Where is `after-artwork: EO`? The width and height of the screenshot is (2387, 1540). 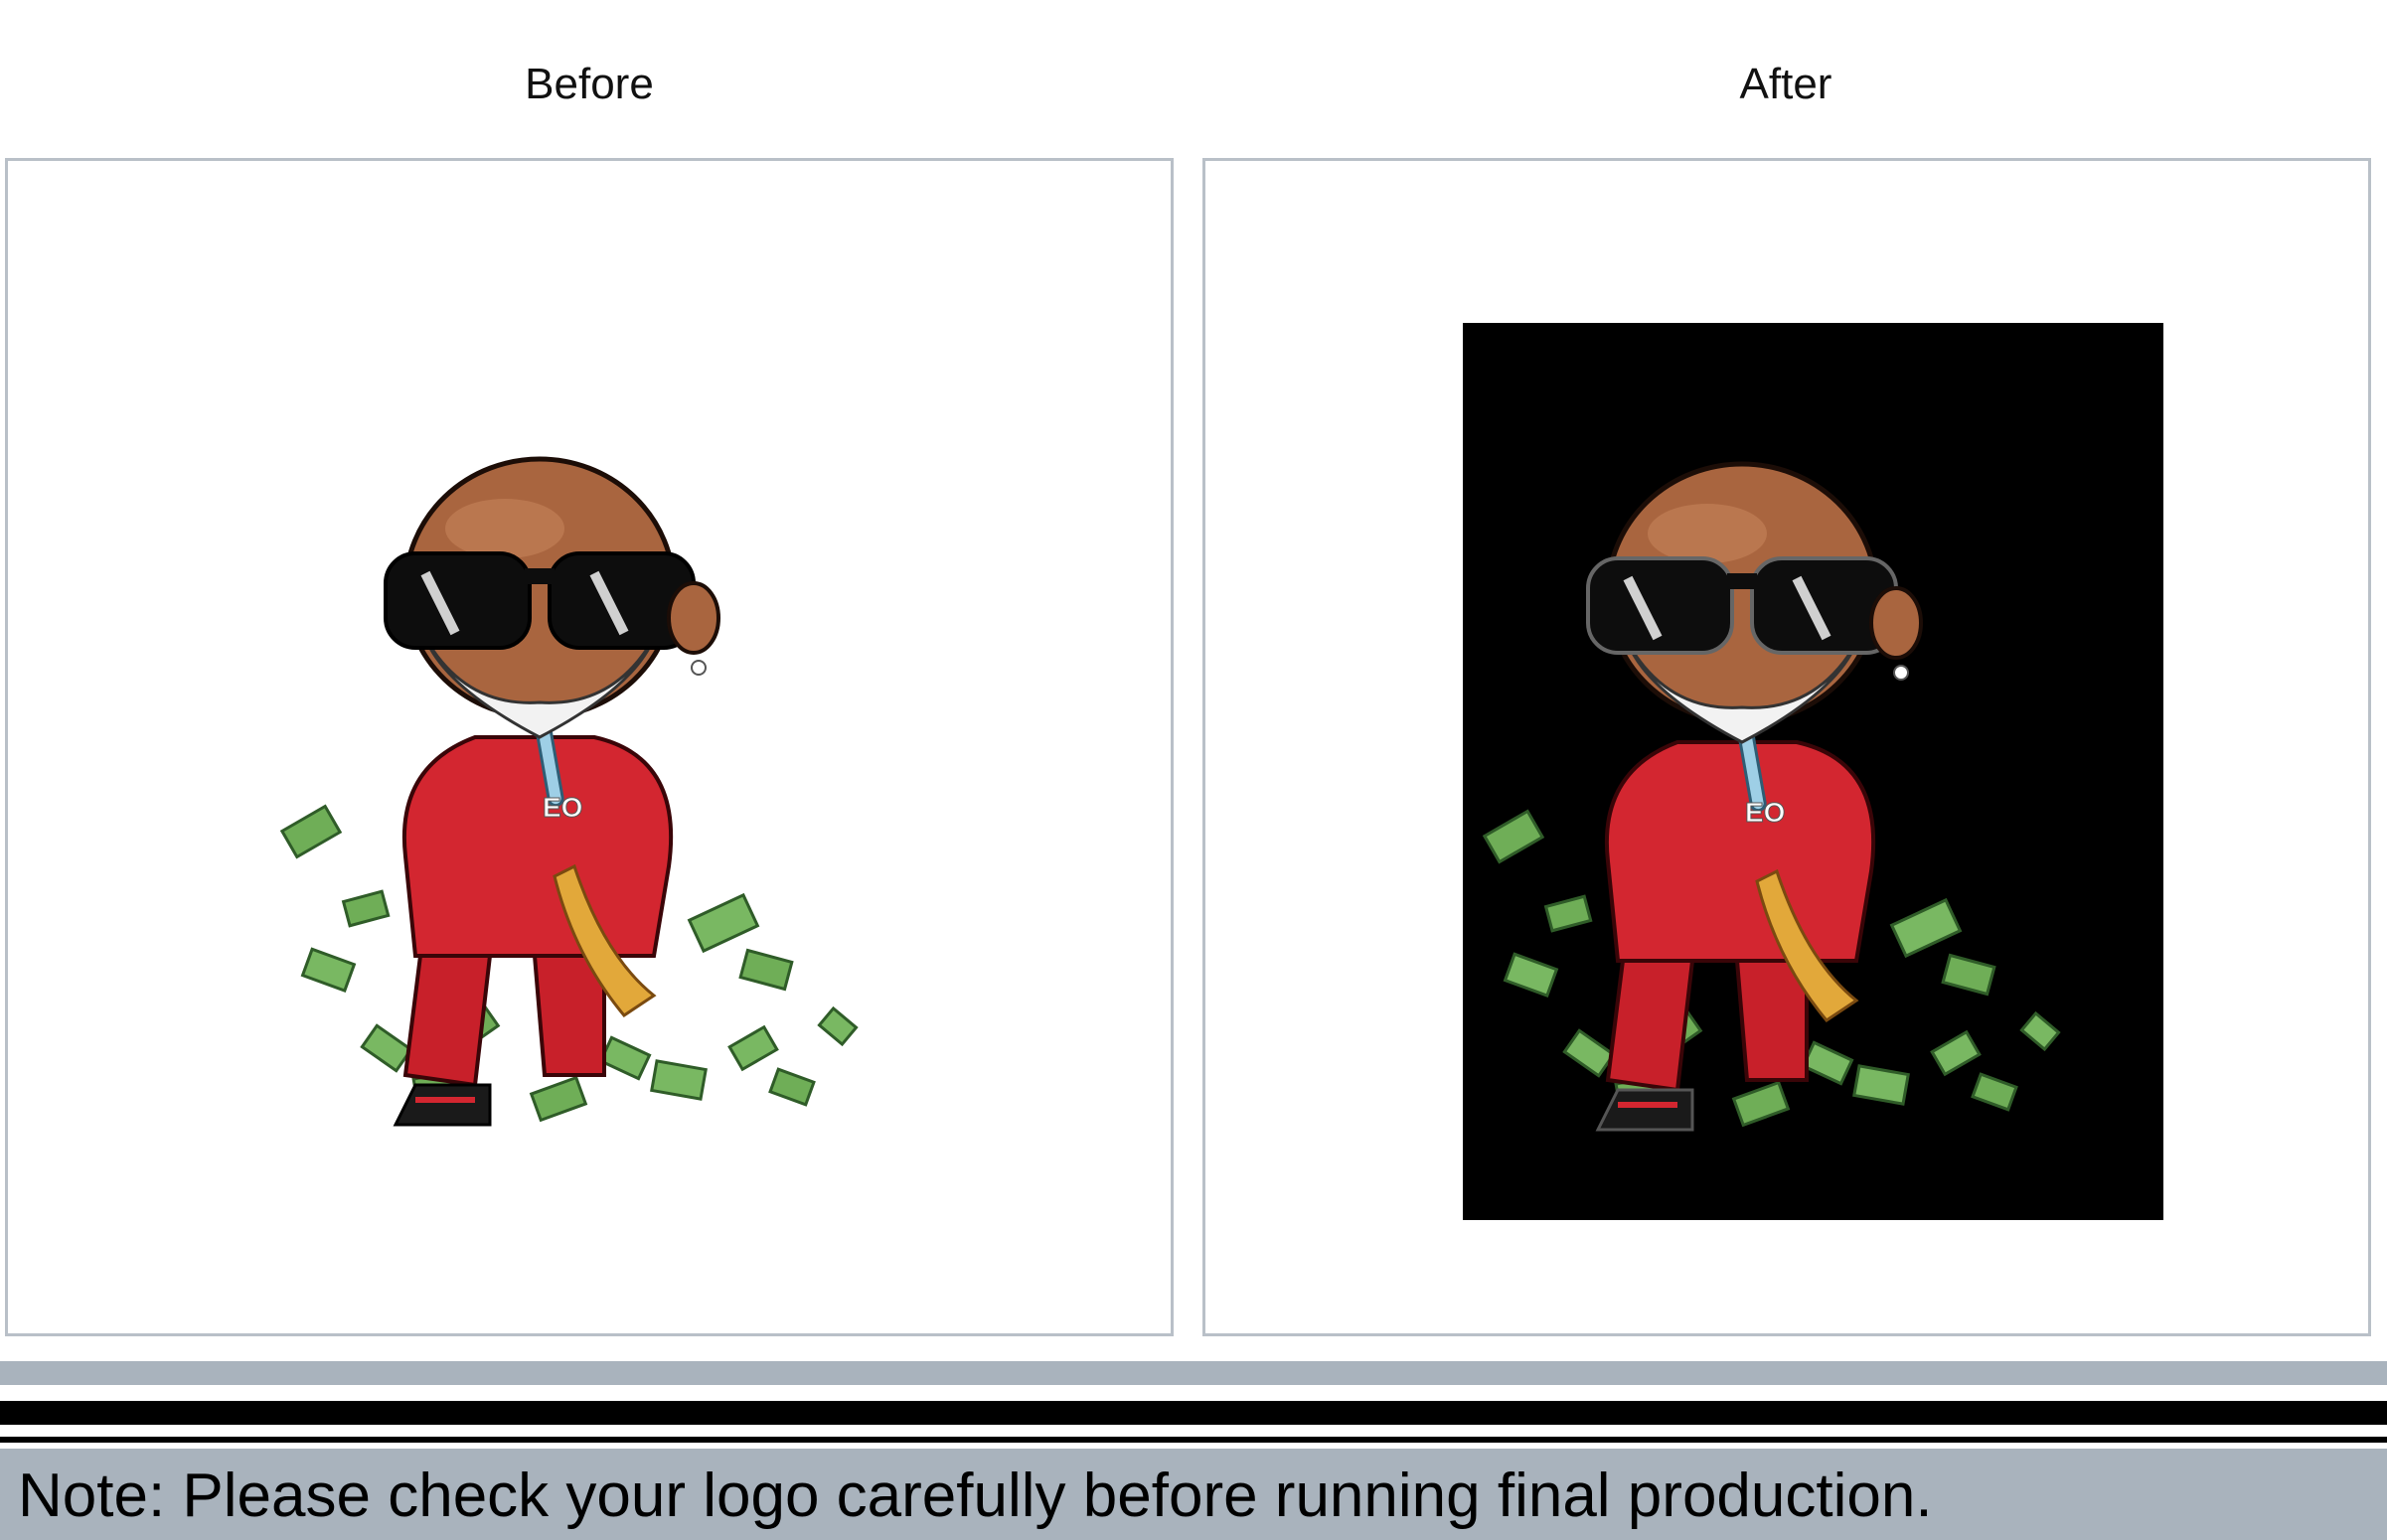
after-artwork: EO is located at coordinates (1787, 795).